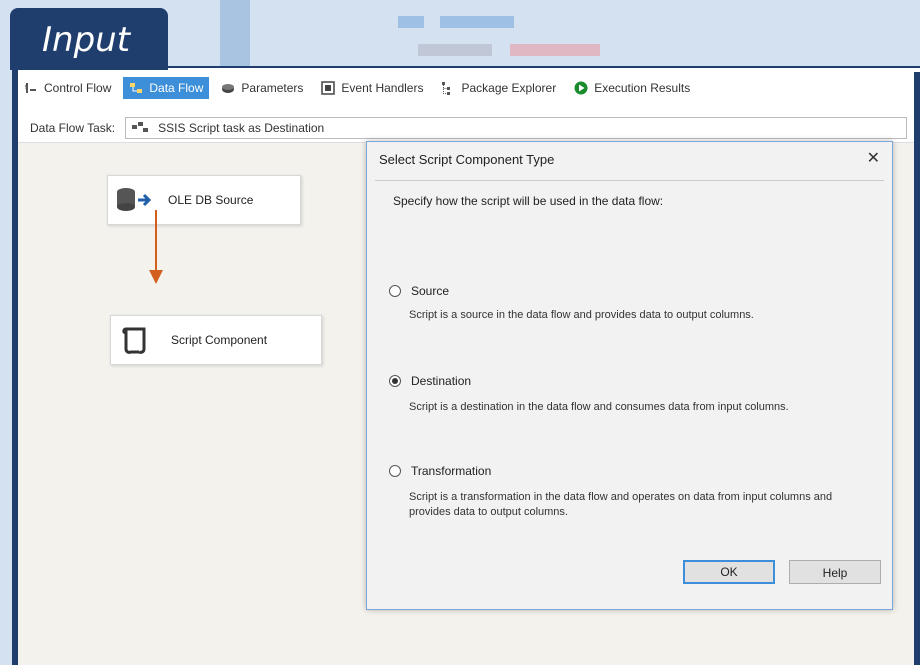  I want to click on tab-execution-results: Execution Results, so click(632, 88).